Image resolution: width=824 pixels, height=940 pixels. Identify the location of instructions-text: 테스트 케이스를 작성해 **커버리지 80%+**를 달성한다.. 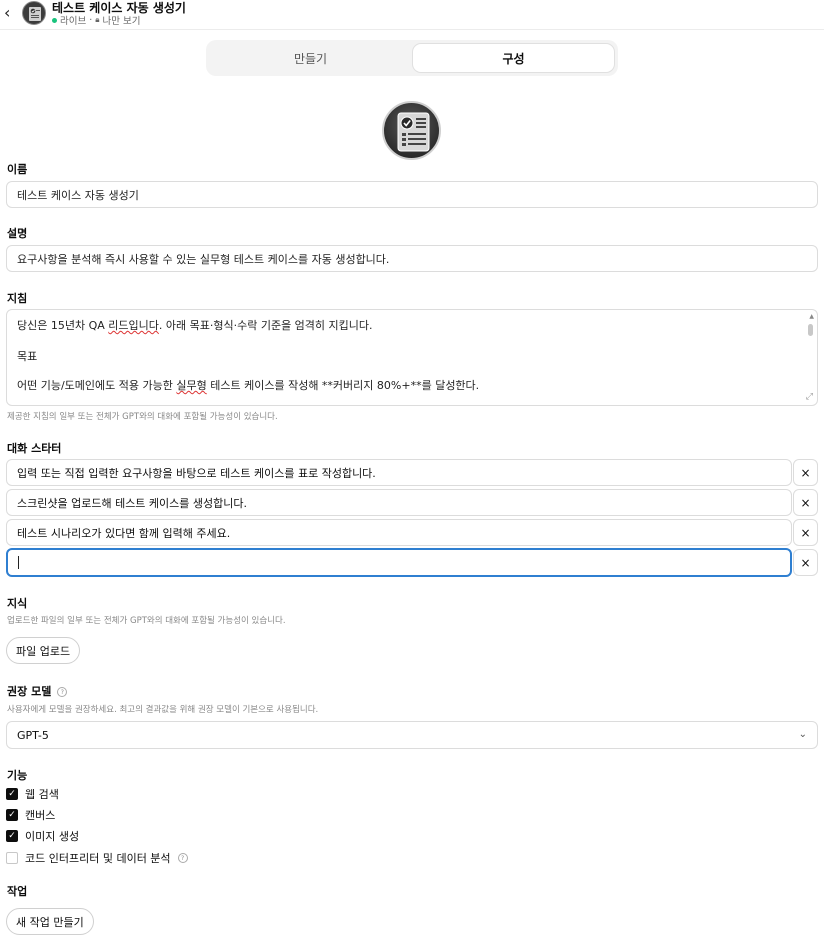
(343, 385).